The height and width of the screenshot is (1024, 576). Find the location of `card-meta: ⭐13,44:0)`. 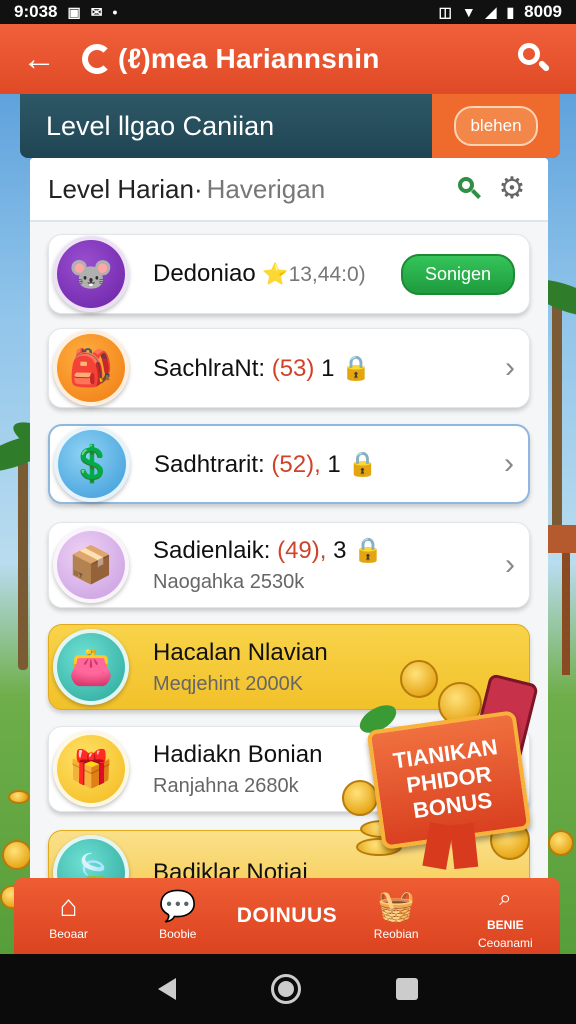

card-meta: ⭐13,44:0) is located at coordinates (314, 274).